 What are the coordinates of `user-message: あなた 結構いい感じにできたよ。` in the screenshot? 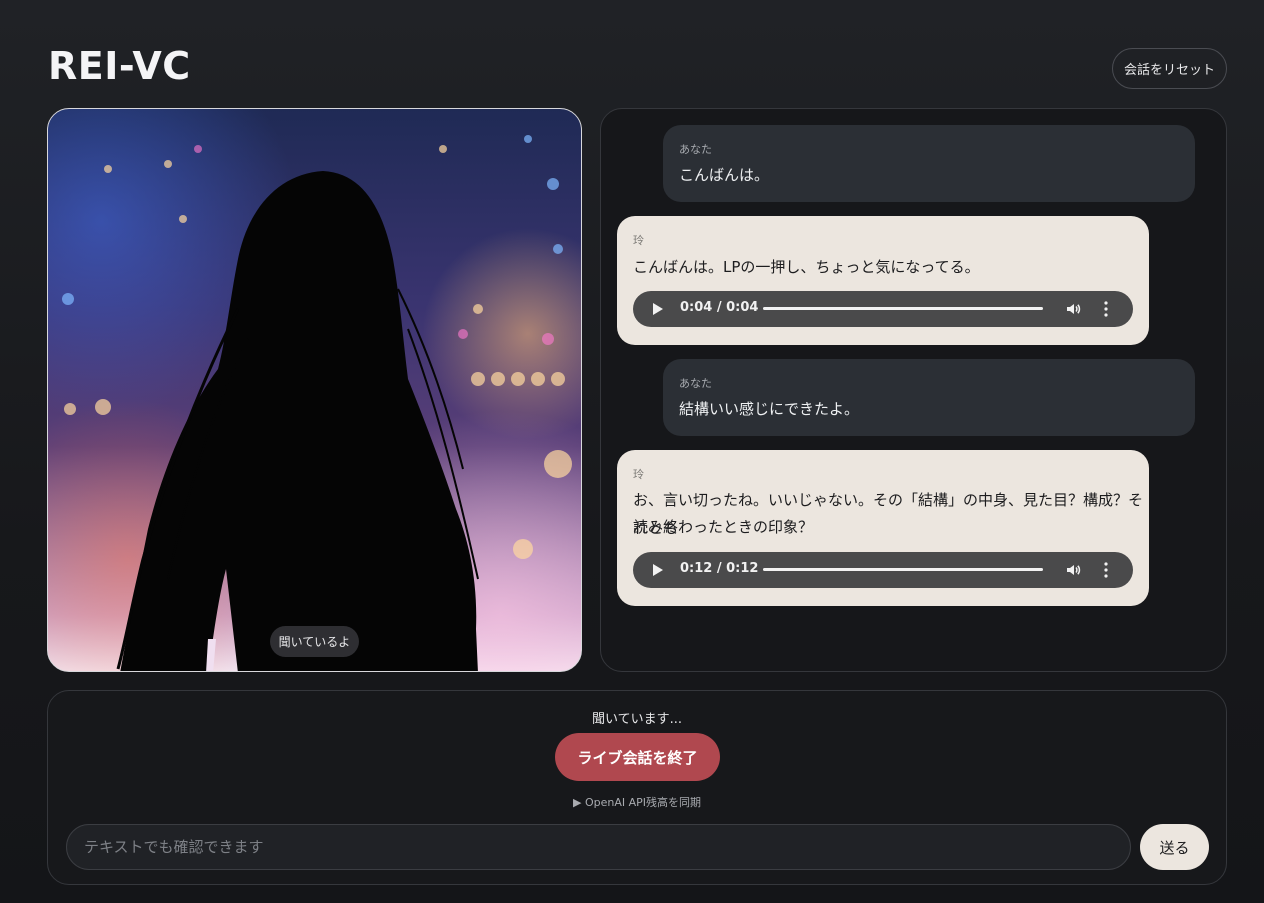 It's located at (929, 397).